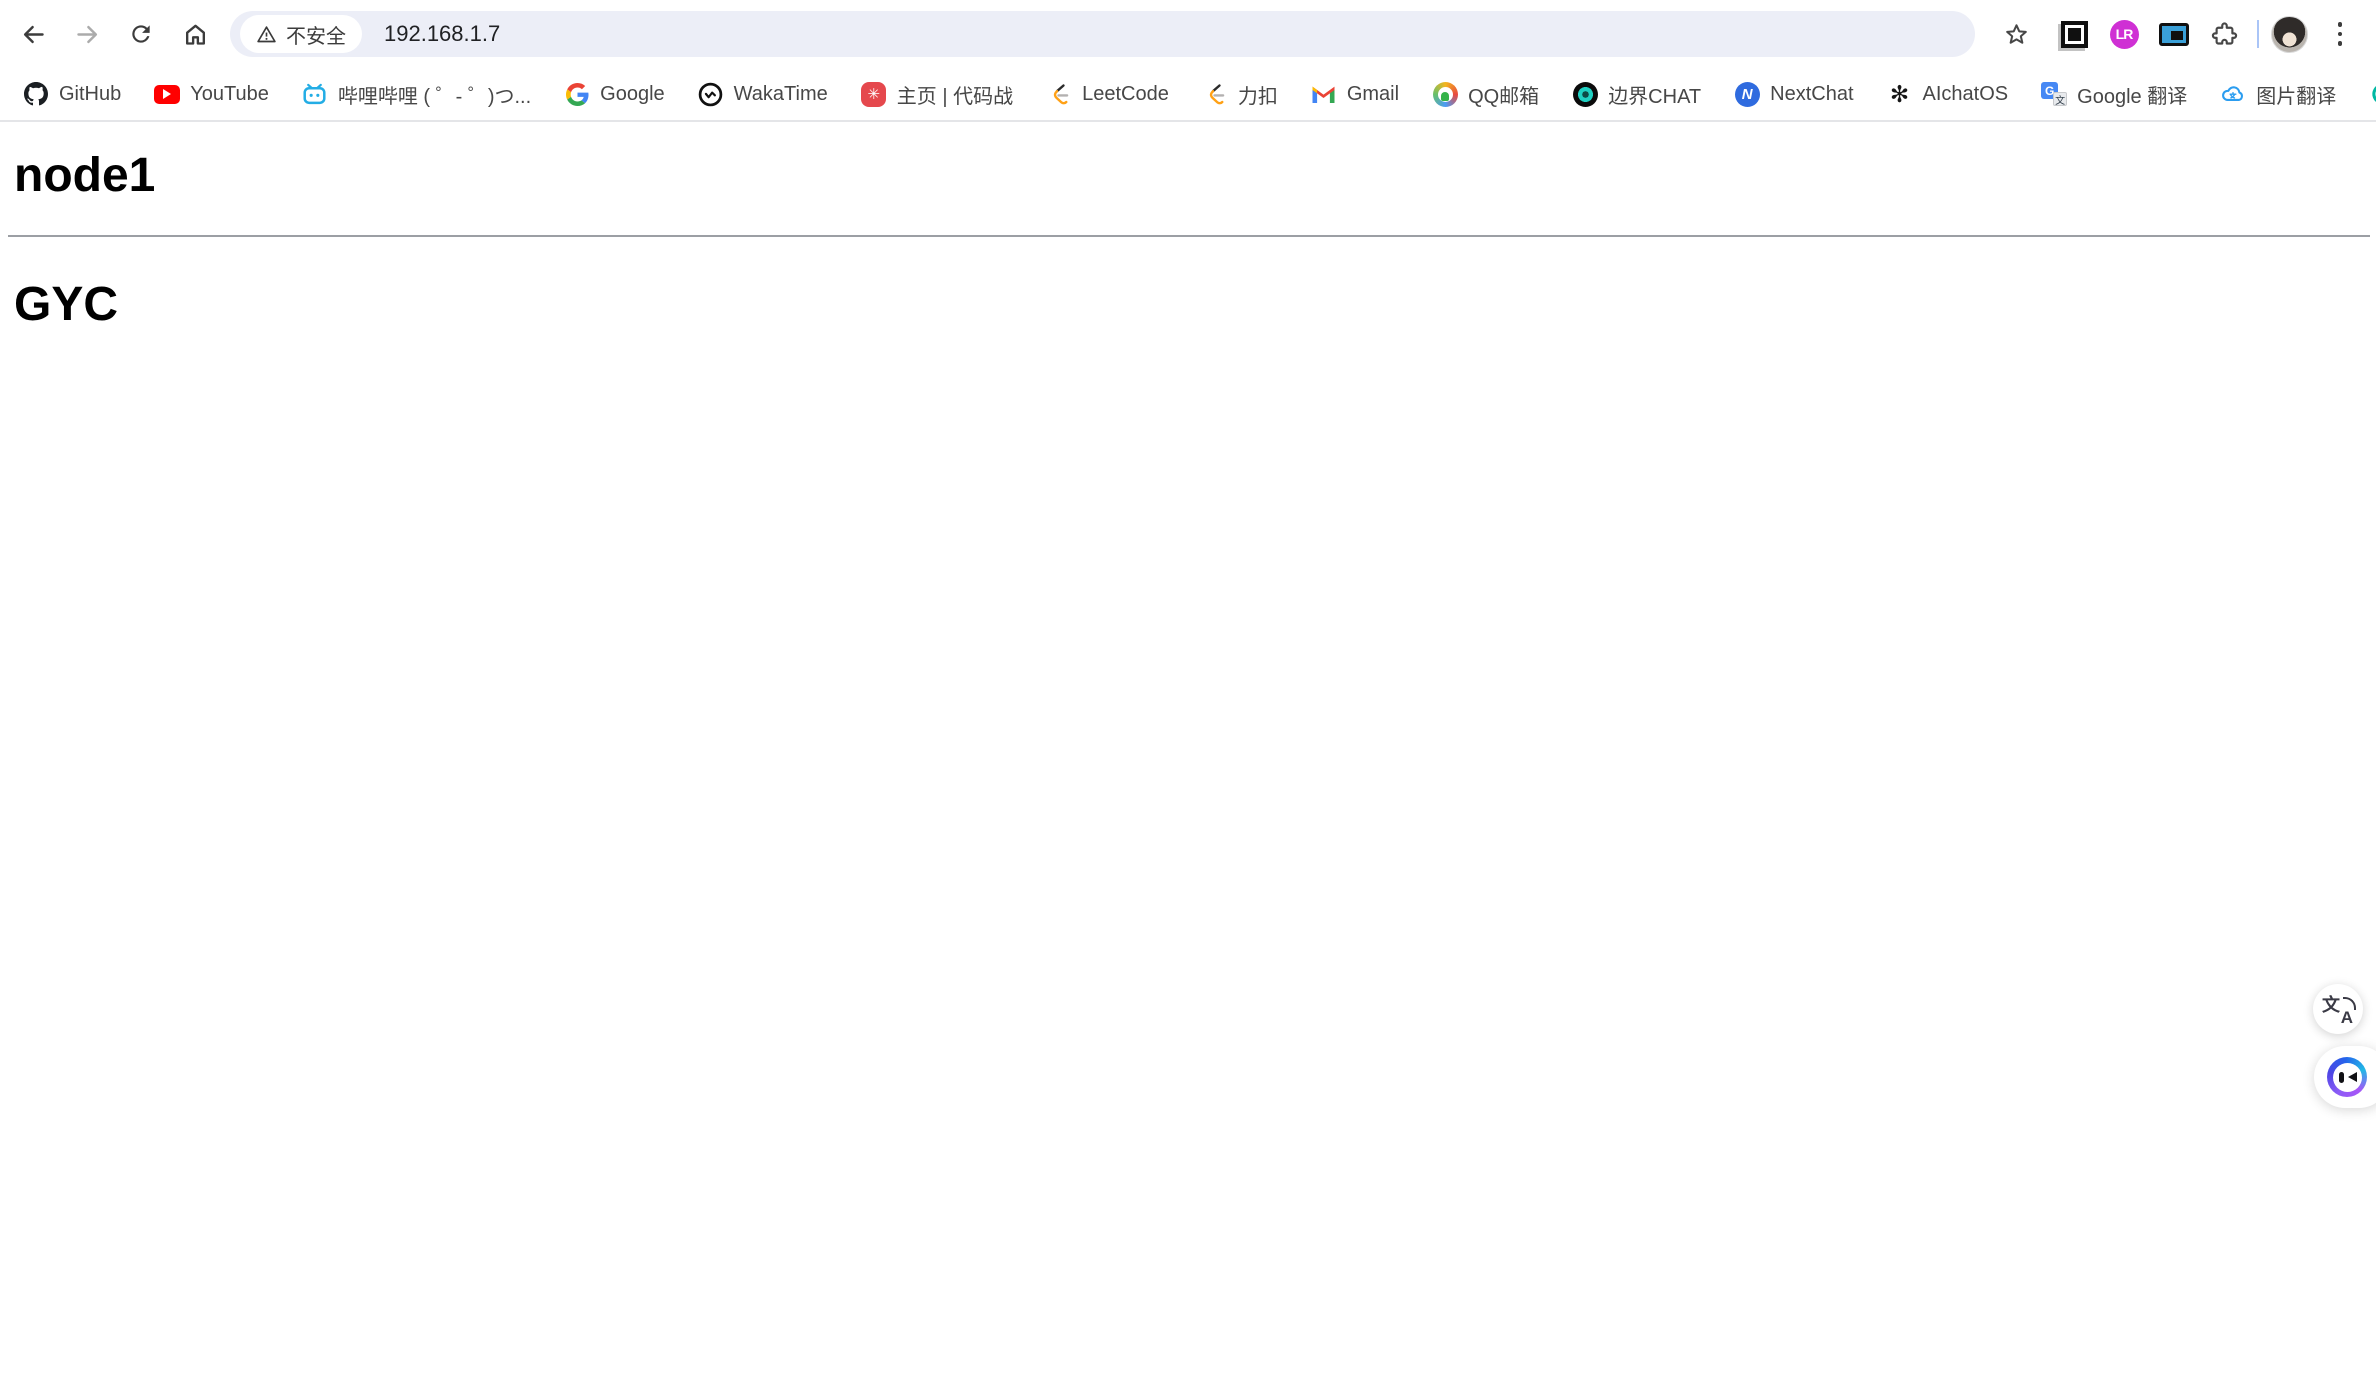 Image resolution: width=2376 pixels, height=1375 pixels. I want to click on bookmark-label: Gmail, so click(1373, 93).